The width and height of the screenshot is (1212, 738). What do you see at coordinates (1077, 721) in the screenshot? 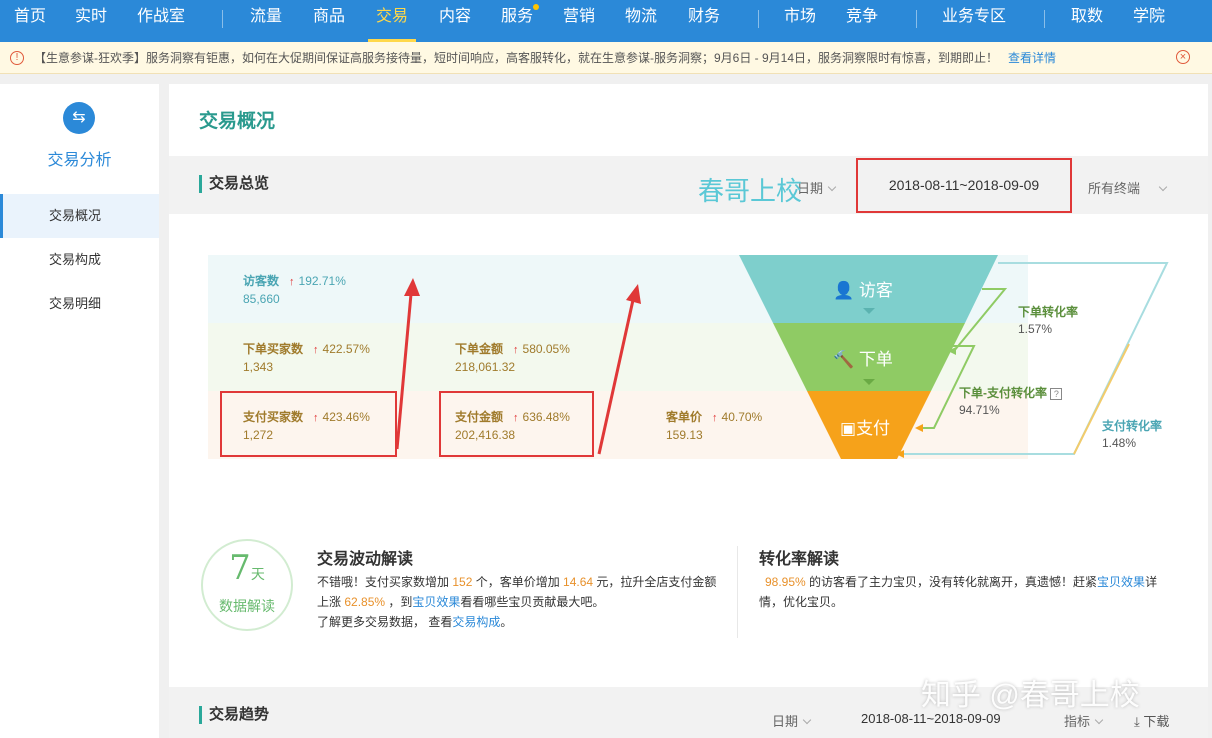
I see `metric-select-label: 指标` at bounding box center [1077, 721].